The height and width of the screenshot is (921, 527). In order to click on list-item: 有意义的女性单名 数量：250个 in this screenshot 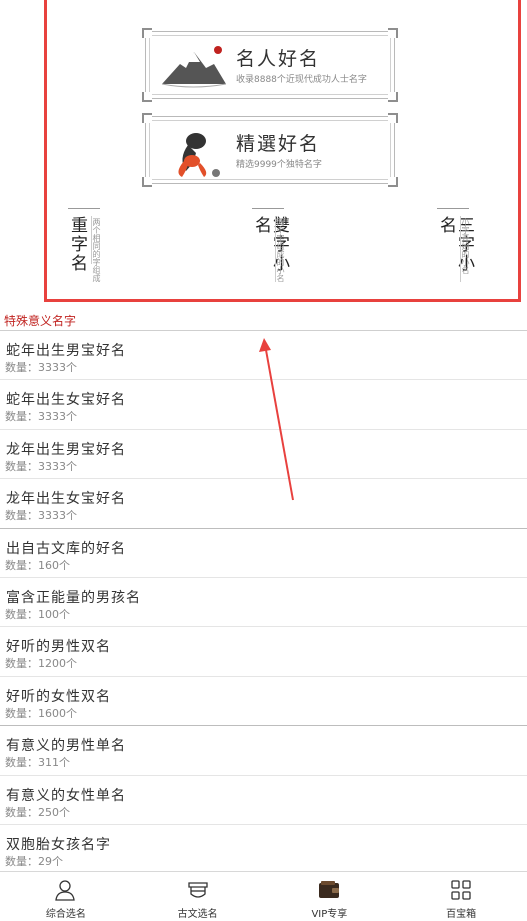, I will do `click(263, 800)`.